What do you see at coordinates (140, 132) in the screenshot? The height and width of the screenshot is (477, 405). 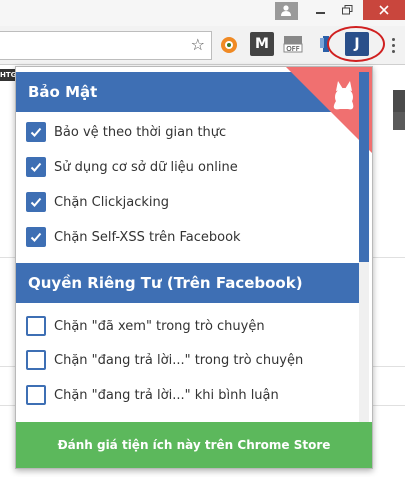 I see `option-label: Bảo vệ theo thời gian thực` at bounding box center [140, 132].